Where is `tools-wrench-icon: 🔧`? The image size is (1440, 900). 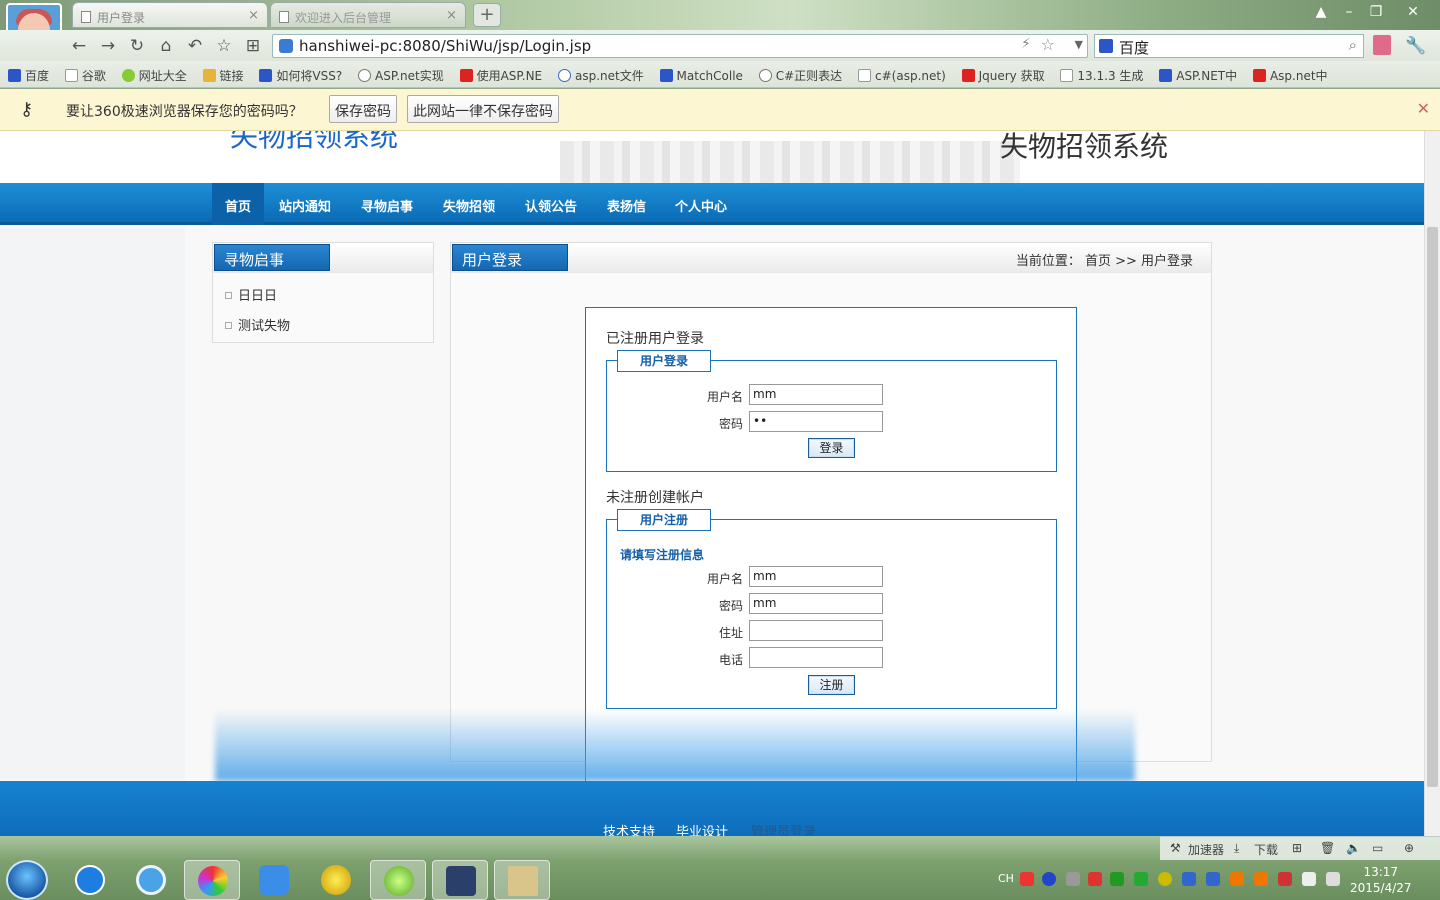
tools-wrench-icon: 🔧 is located at coordinates (1416, 46).